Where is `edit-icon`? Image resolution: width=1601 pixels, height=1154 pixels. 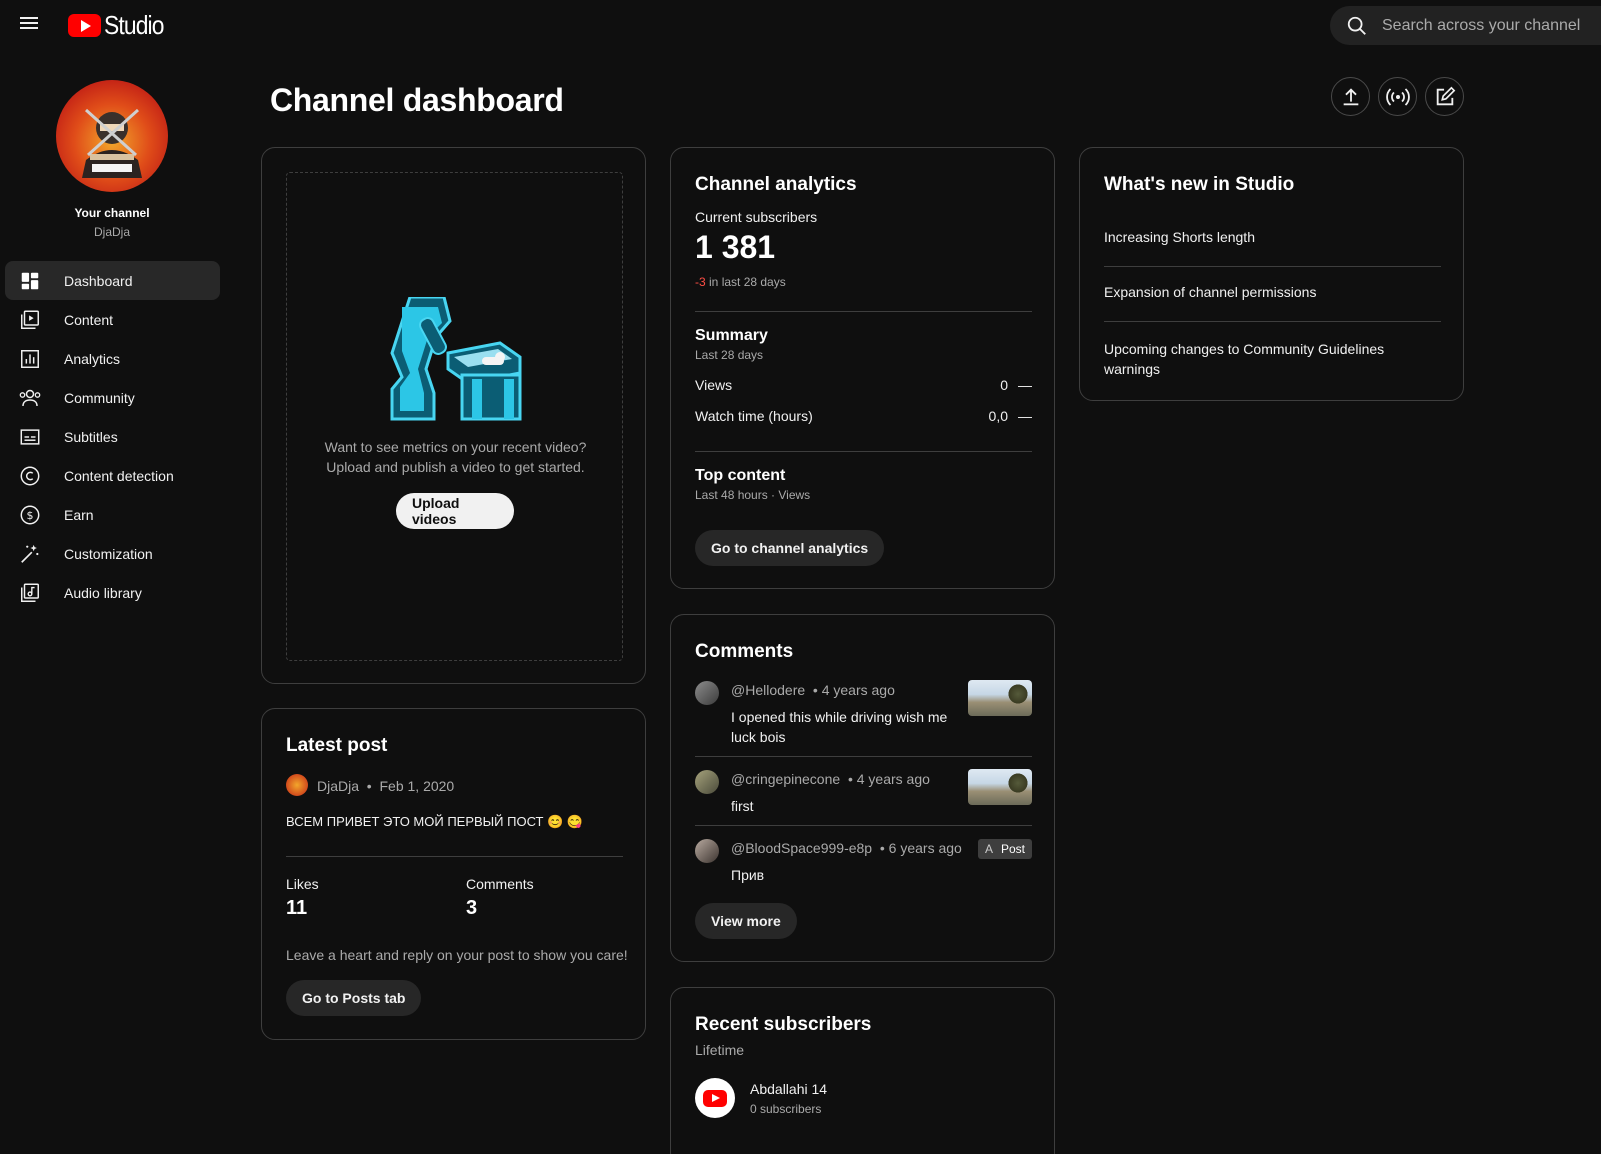
edit-icon is located at coordinates (1445, 95).